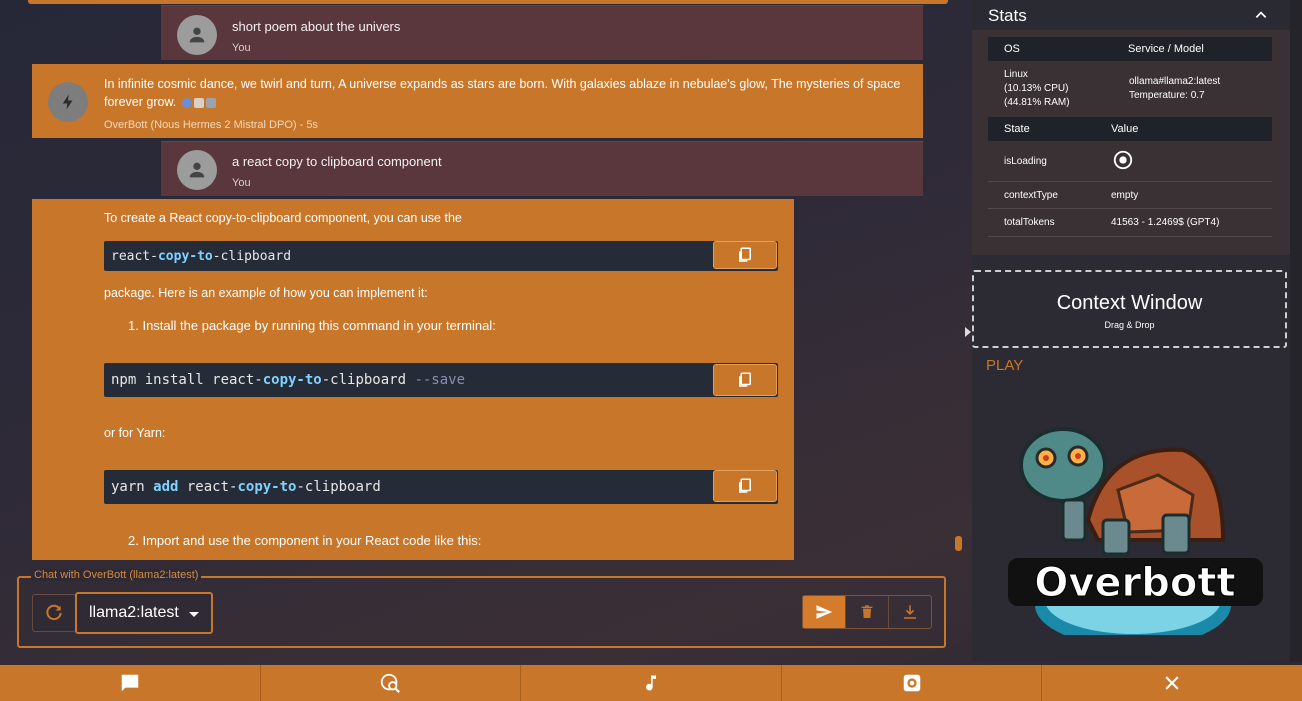 This screenshot has width=1302, height=701. I want to click on nav-search-web, so click(391, 683).